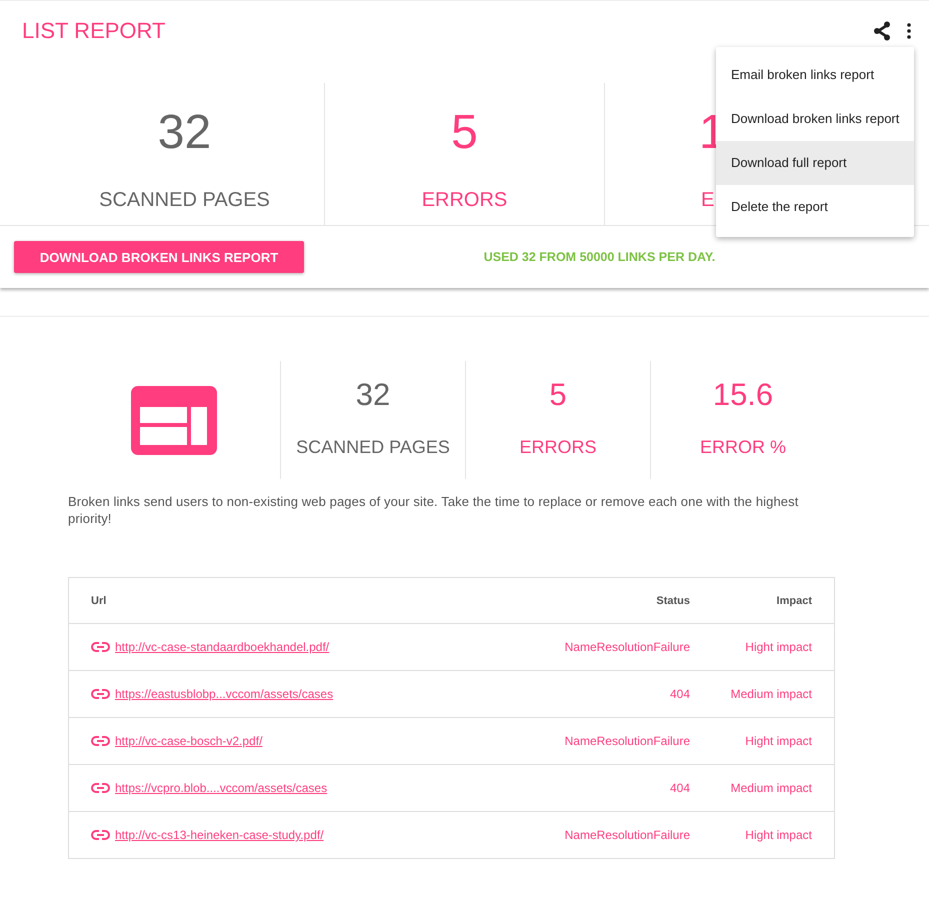 This screenshot has width=929, height=923. I want to click on url-link: https://eastusblobp...vccom/assets/cases, so click(224, 694).